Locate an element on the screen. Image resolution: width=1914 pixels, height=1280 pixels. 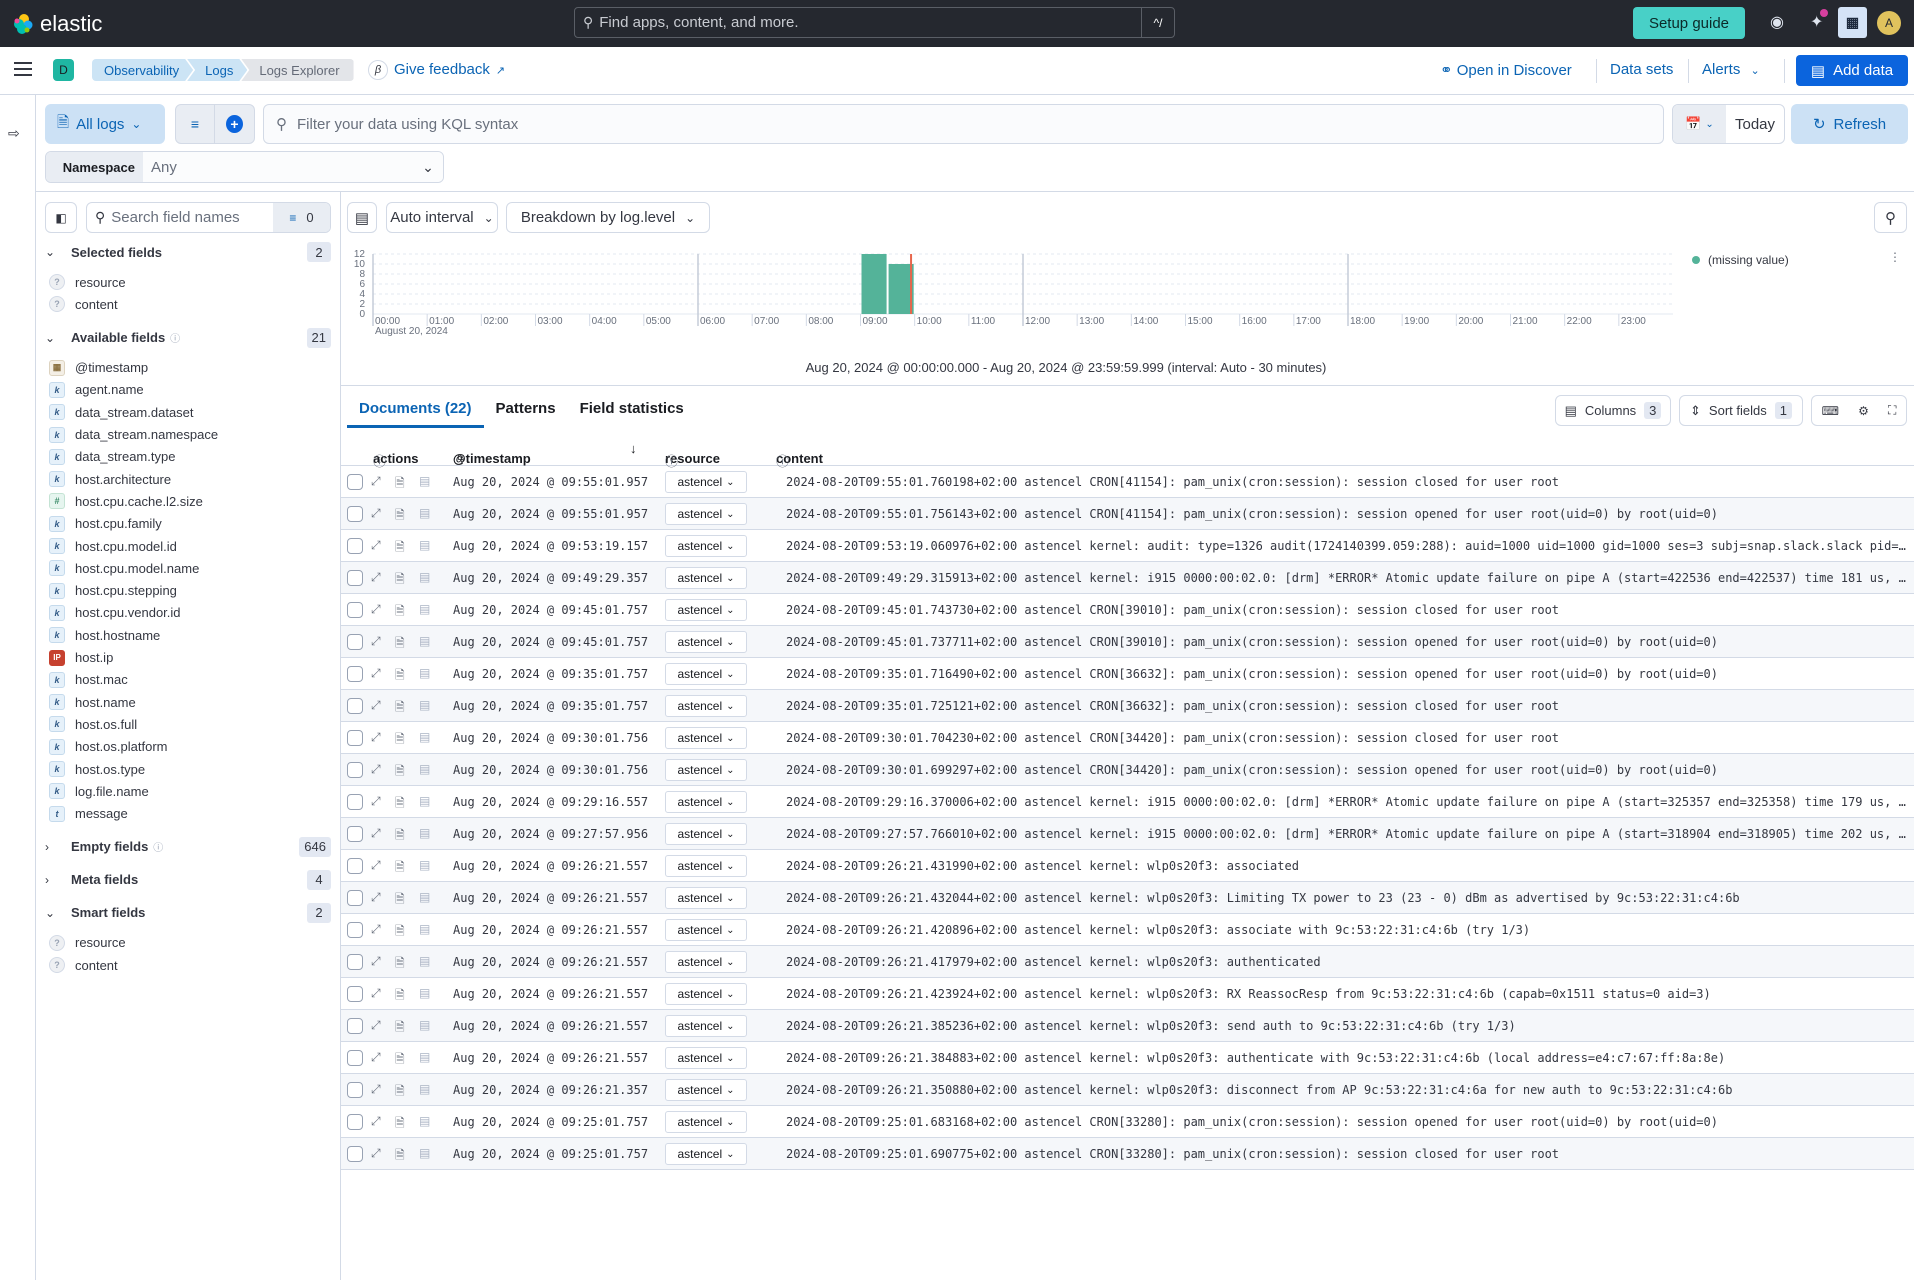
sort-fields-button: ⇕ Sort fields 1 is located at coordinates (1741, 410).